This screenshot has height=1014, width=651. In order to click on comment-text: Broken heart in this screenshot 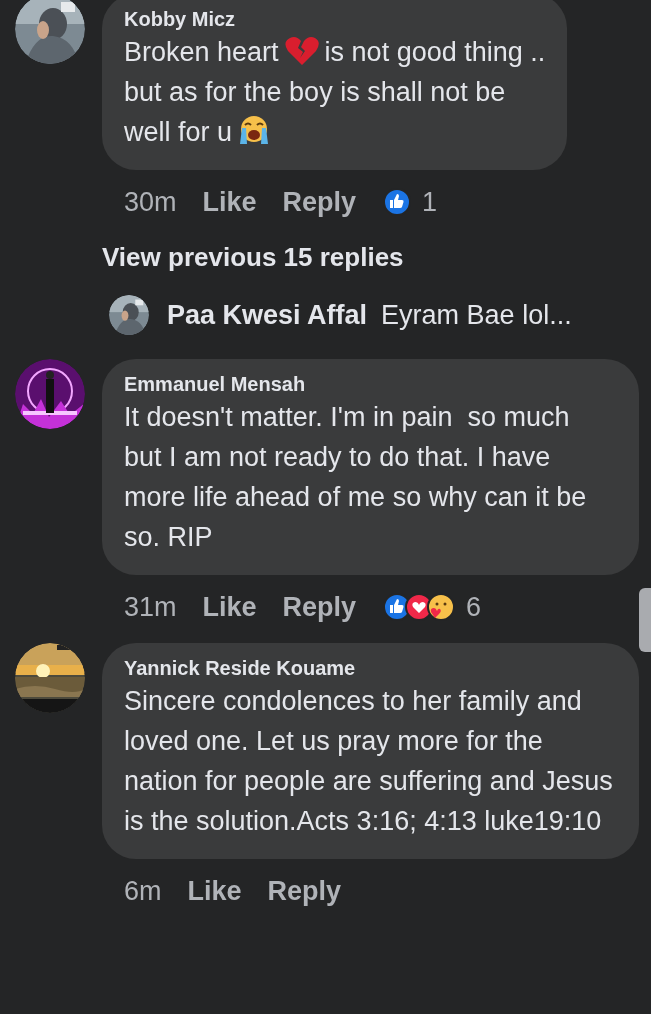, I will do `click(201, 52)`.